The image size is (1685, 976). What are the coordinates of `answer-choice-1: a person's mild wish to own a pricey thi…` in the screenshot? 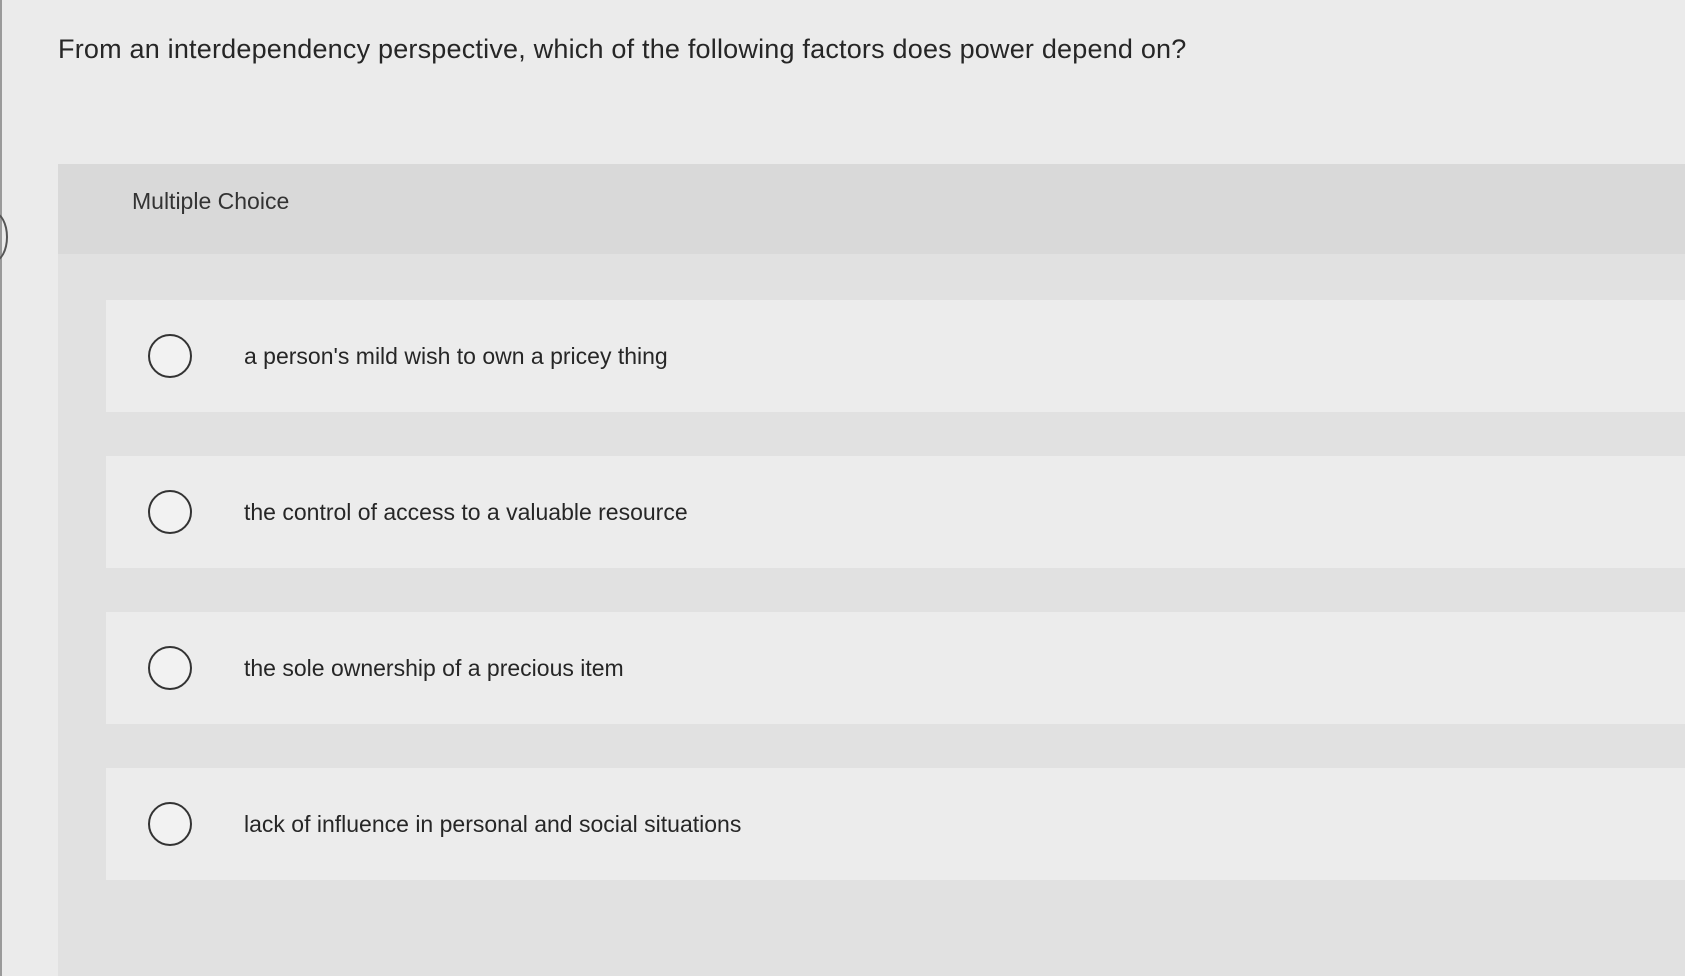 It's located at (895, 356).